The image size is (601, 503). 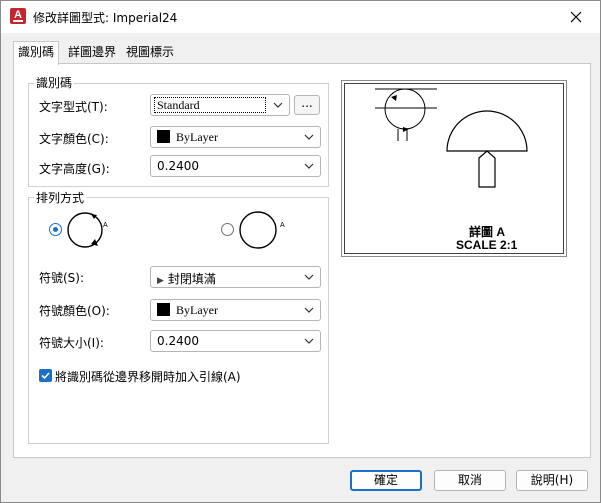 I want to click on symbol-color-dropdown: ByLayer, so click(x=235, y=310).